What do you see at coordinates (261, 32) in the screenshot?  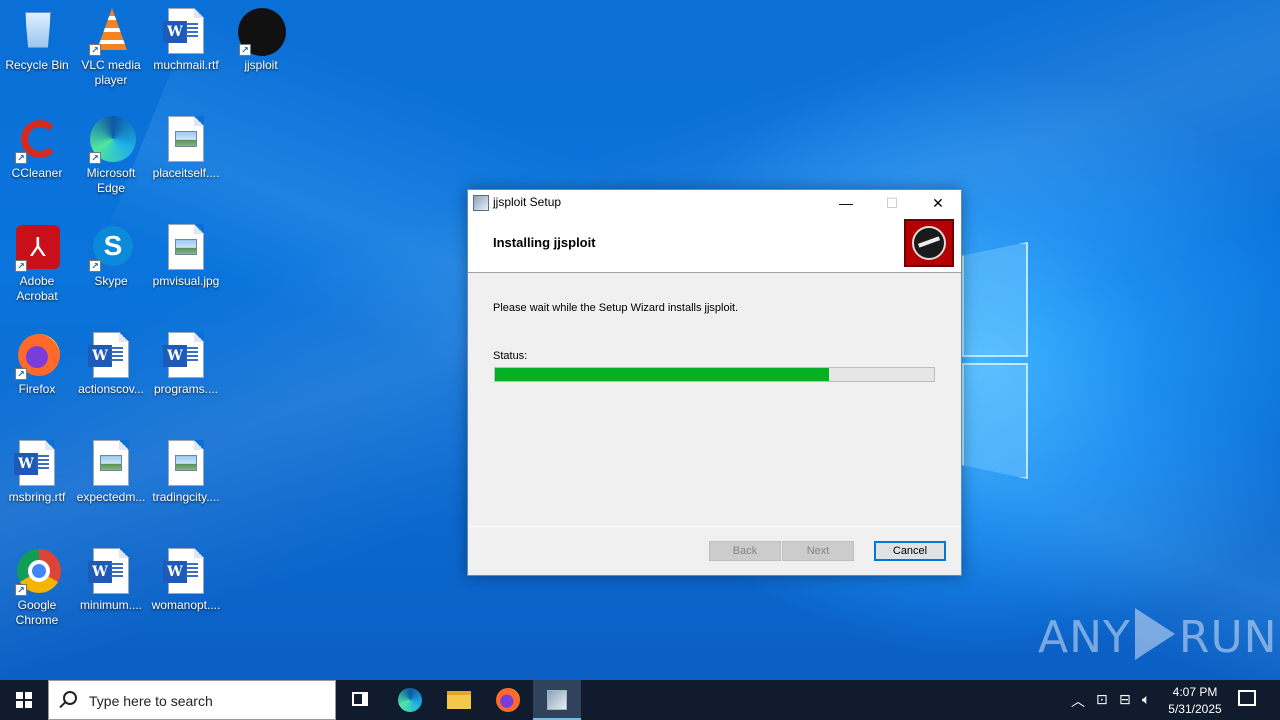 I see `jjsploit-icon: ↗` at bounding box center [261, 32].